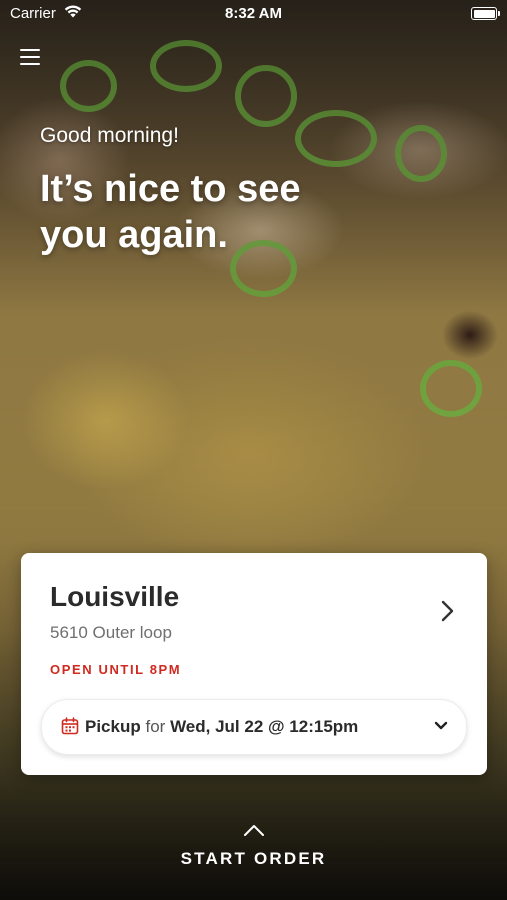 Image resolution: width=507 pixels, height=900 pixels. What do you see at coordinates (111, 632) in the screenshot?
I see `location-address: 5610 Outer loop` at bounding box center [111, 632].